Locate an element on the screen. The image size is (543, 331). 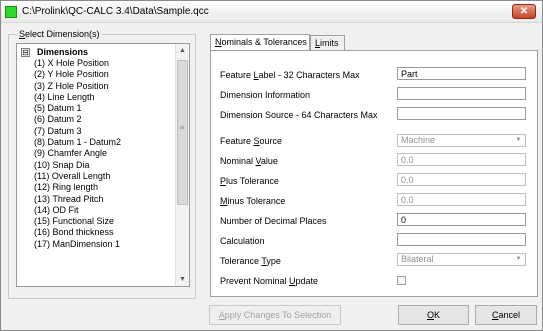
list-item: (10) Snap Dia is located at coordinates (96, 165).